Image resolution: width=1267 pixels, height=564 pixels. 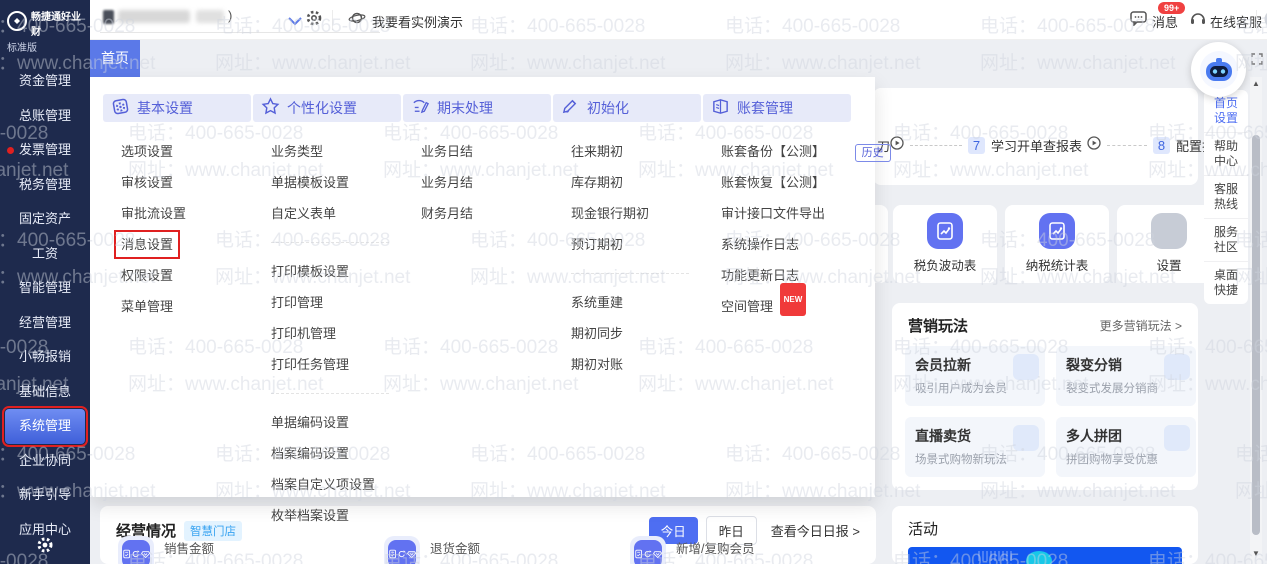 I want to click on menu-item: 档案自定义项设置, so click(x=327, y=484).